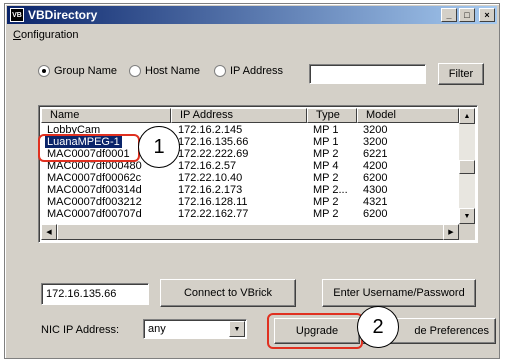 The width and height of the screenshot is (530, 362). What do you see at coordinates (44, 71) in the screenshot?
I see `radio-dot-selected` at bounding box center [44, 71].